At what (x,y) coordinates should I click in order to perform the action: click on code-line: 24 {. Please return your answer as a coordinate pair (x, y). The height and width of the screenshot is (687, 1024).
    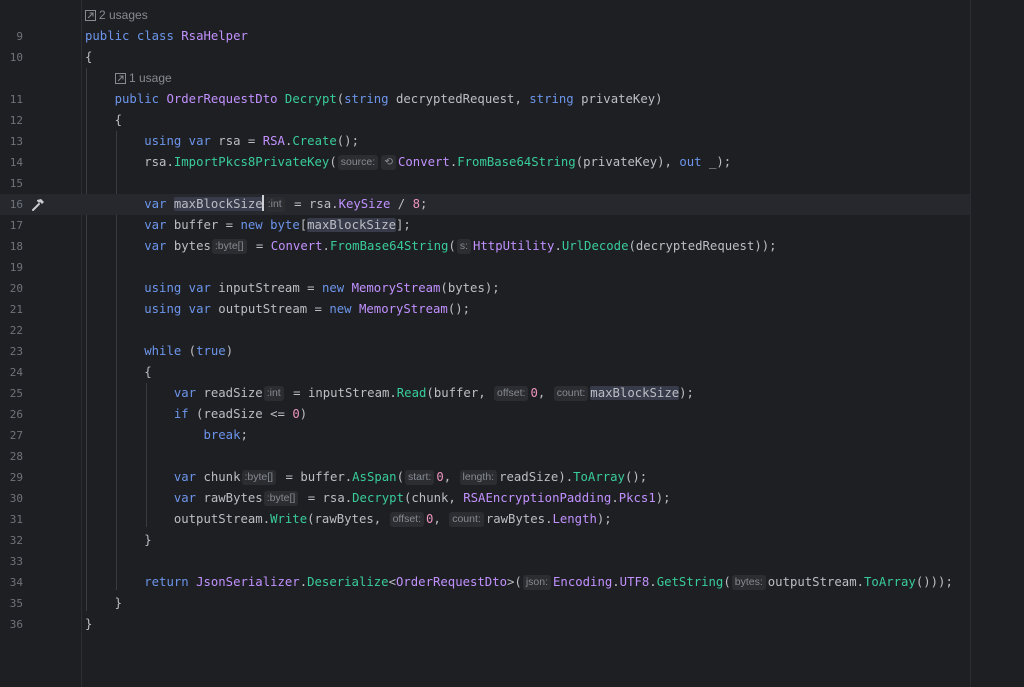
    Looking at the image, I should click on (485, 372).